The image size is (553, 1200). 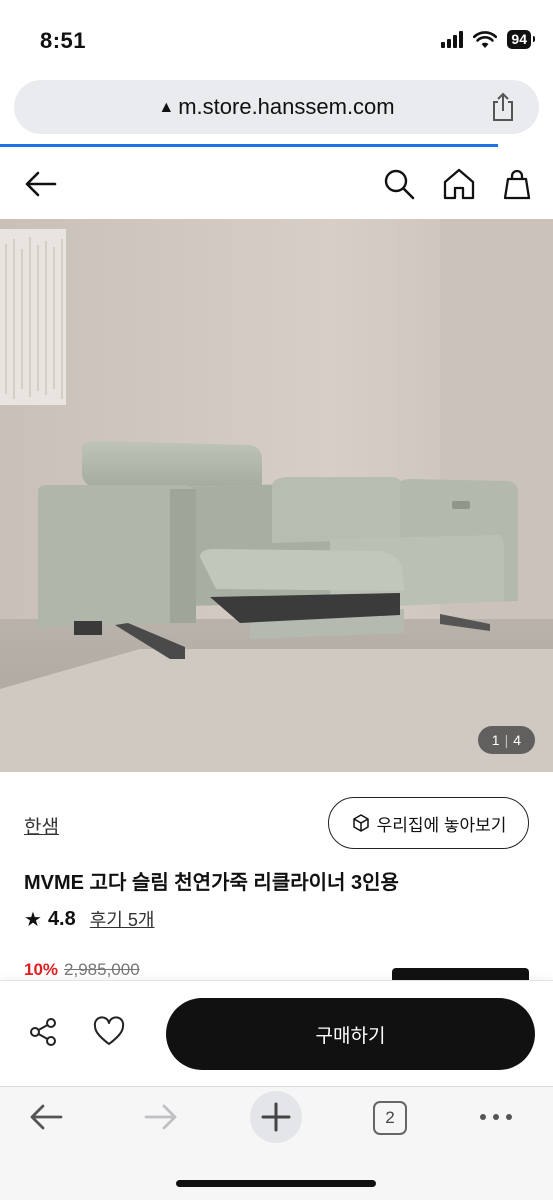 I want to click on home-indicator, so click(x=276, y=1183).